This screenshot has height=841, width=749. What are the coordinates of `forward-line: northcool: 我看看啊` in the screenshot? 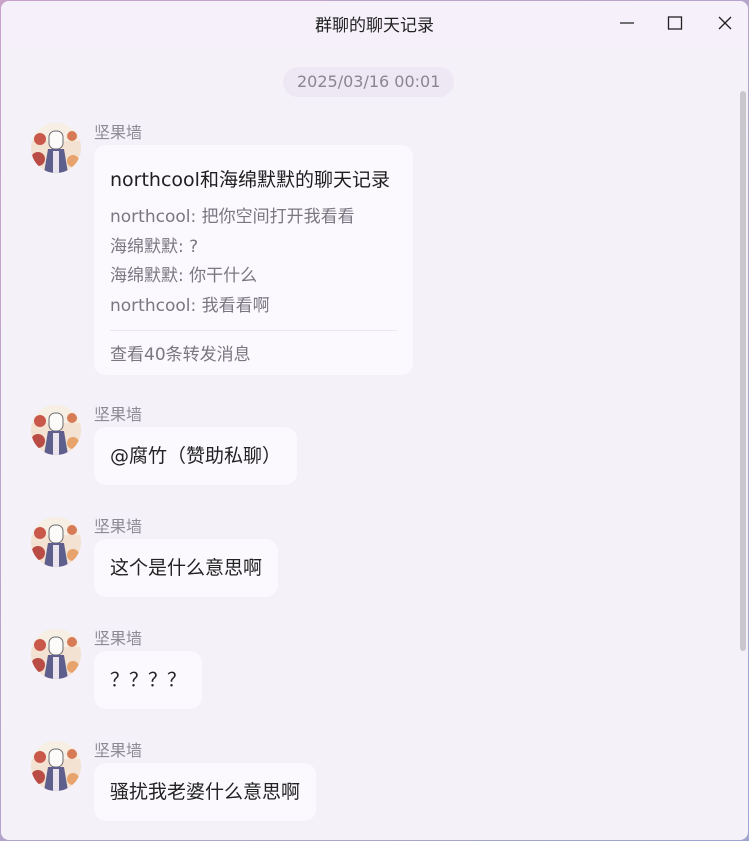 It's located at (190, 306).